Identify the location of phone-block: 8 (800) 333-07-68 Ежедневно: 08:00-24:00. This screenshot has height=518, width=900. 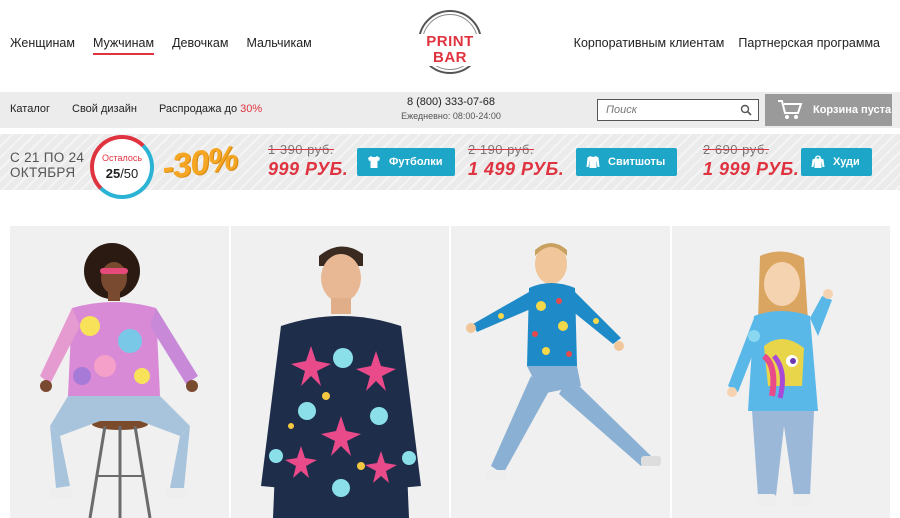
(451, 108).